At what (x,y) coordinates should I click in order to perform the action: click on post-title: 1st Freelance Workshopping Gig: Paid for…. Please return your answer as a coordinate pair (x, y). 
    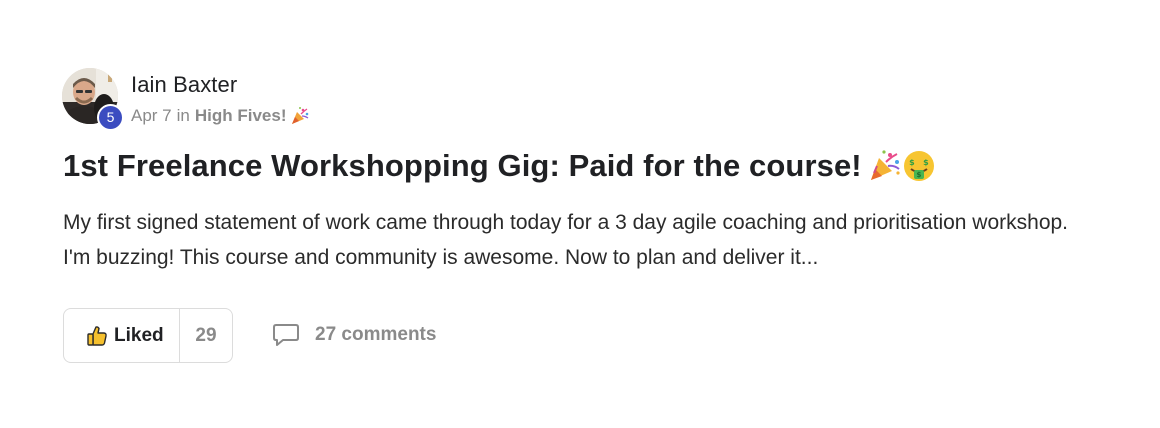
    Looking at the image, I should click on (462, 166).